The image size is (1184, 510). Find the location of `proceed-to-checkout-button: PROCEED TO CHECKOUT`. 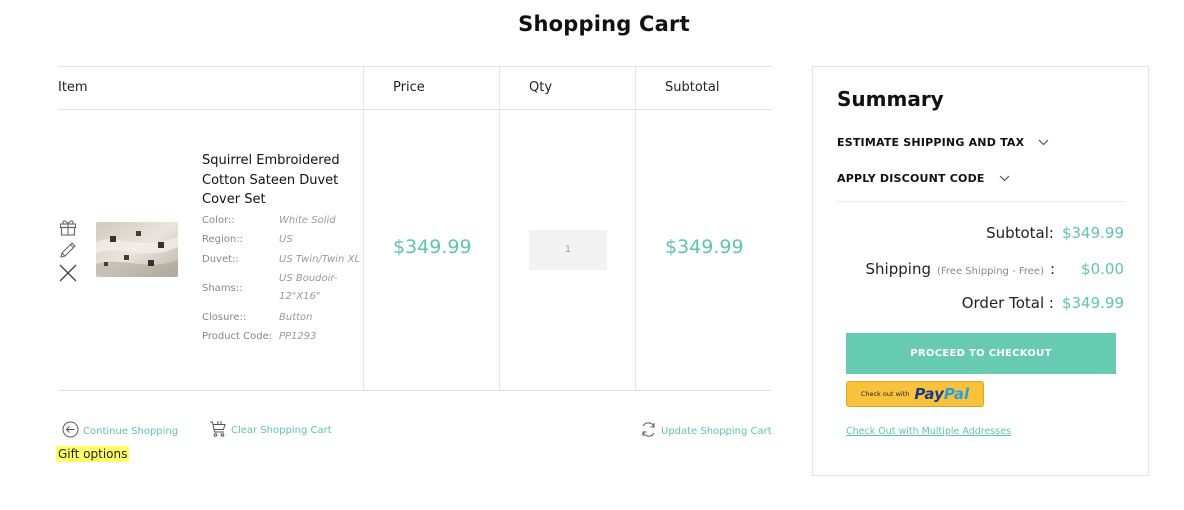

proceed-to-checkout-button: PROCEED TO CHECKOUT is located at coordinates (981, 353).